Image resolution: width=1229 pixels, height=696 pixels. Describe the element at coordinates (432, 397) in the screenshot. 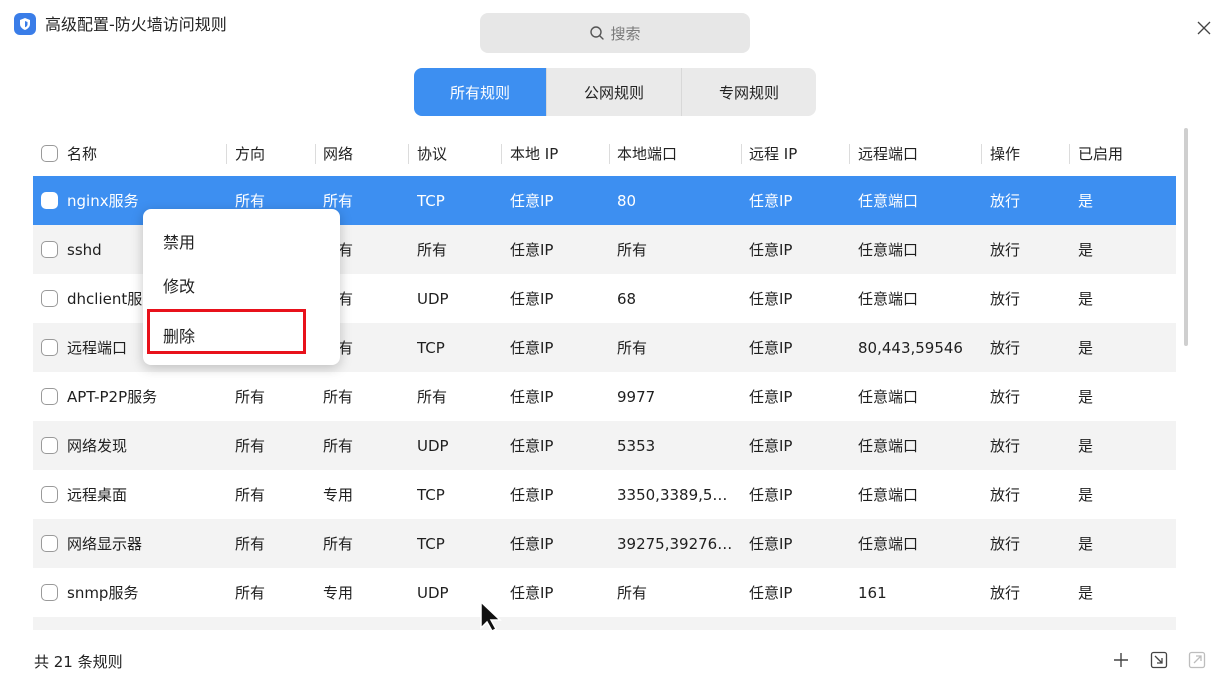

I see `cell-protocol: 所有` at that location.